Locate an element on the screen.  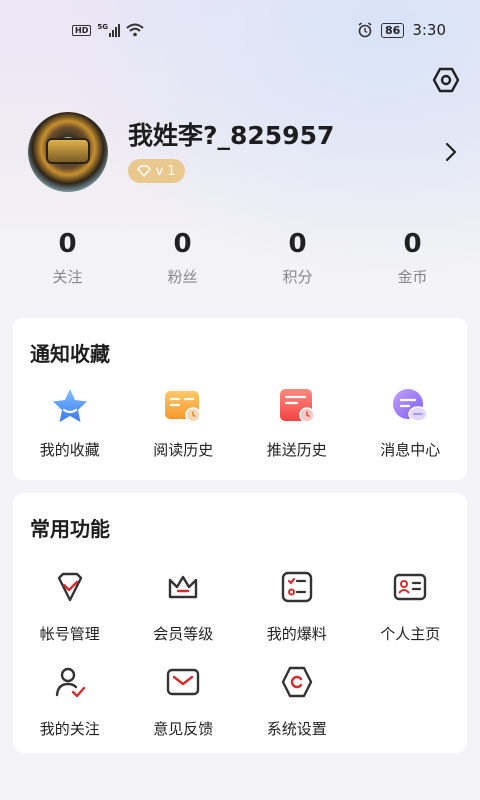
network-label: 5G is located at coordinates (102, 27).